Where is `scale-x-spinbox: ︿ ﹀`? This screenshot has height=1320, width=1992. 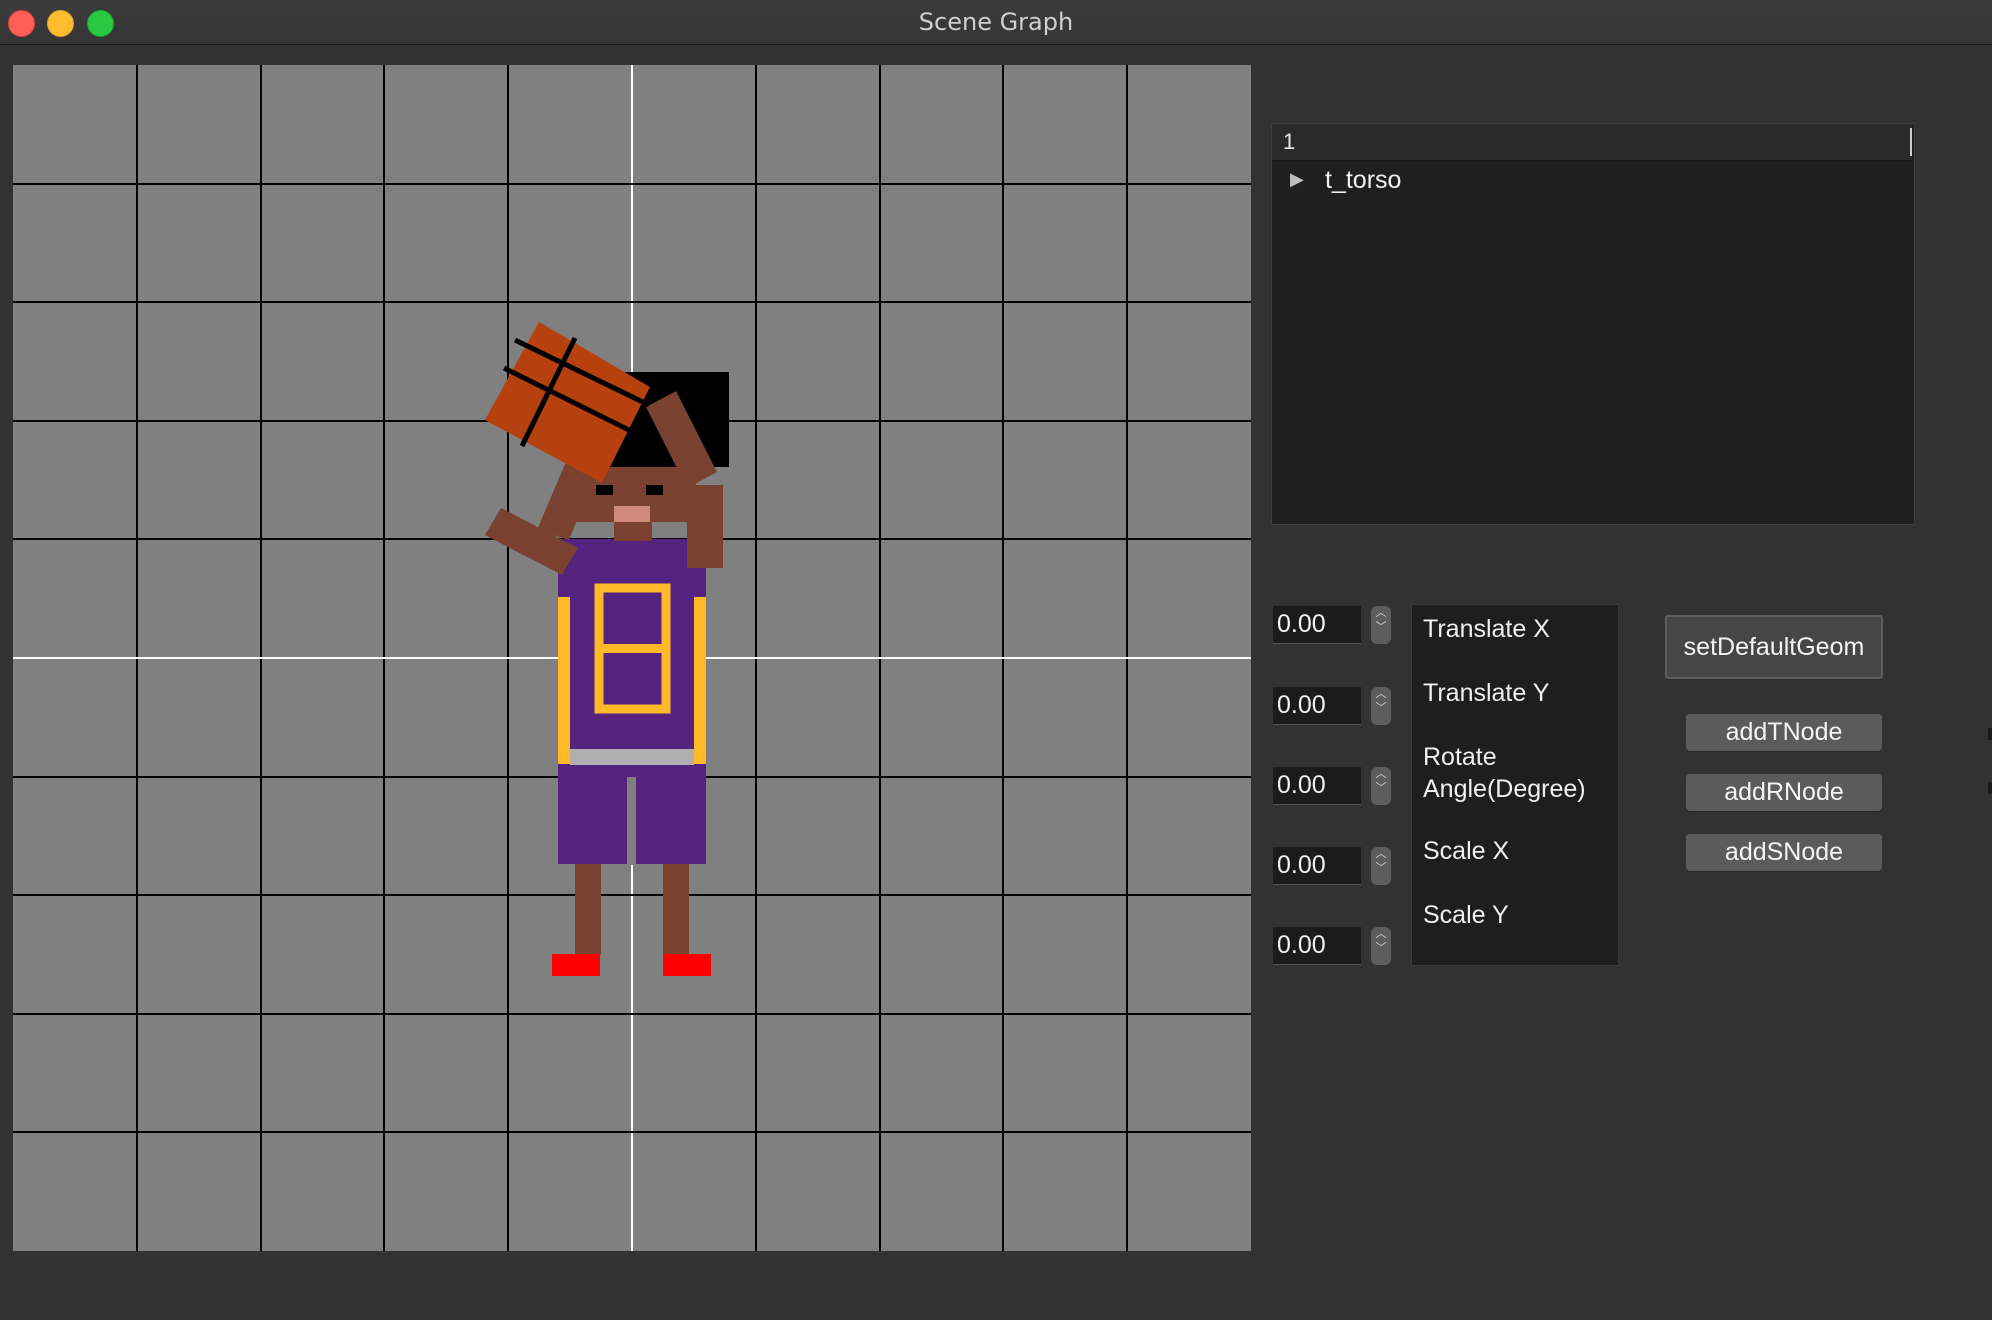 scale-x-spinbox: ︿ ﹀ is located at coordinates (1333, 866).